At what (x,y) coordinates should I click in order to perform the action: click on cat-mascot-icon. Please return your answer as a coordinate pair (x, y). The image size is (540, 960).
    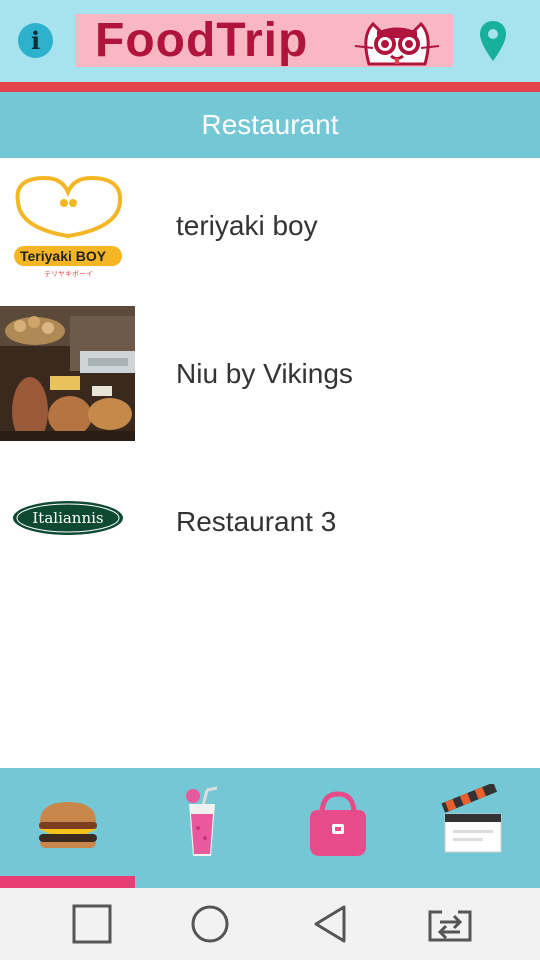
    Looking at the image, I should click on (397, 43).